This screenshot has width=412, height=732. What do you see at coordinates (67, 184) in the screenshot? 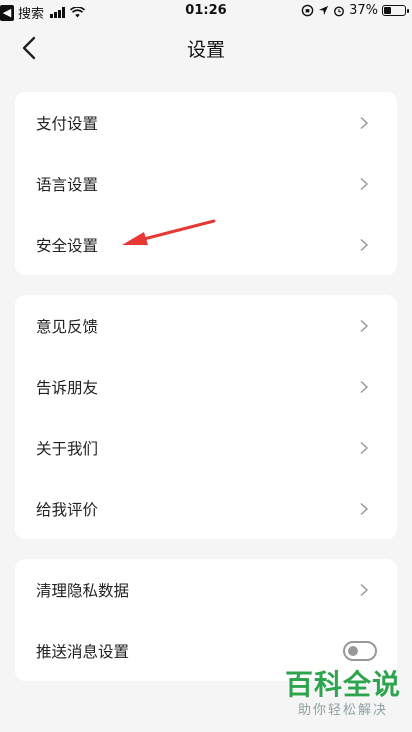
I see `settings-item-label: 语言设置` at bounding box center [67, 184].